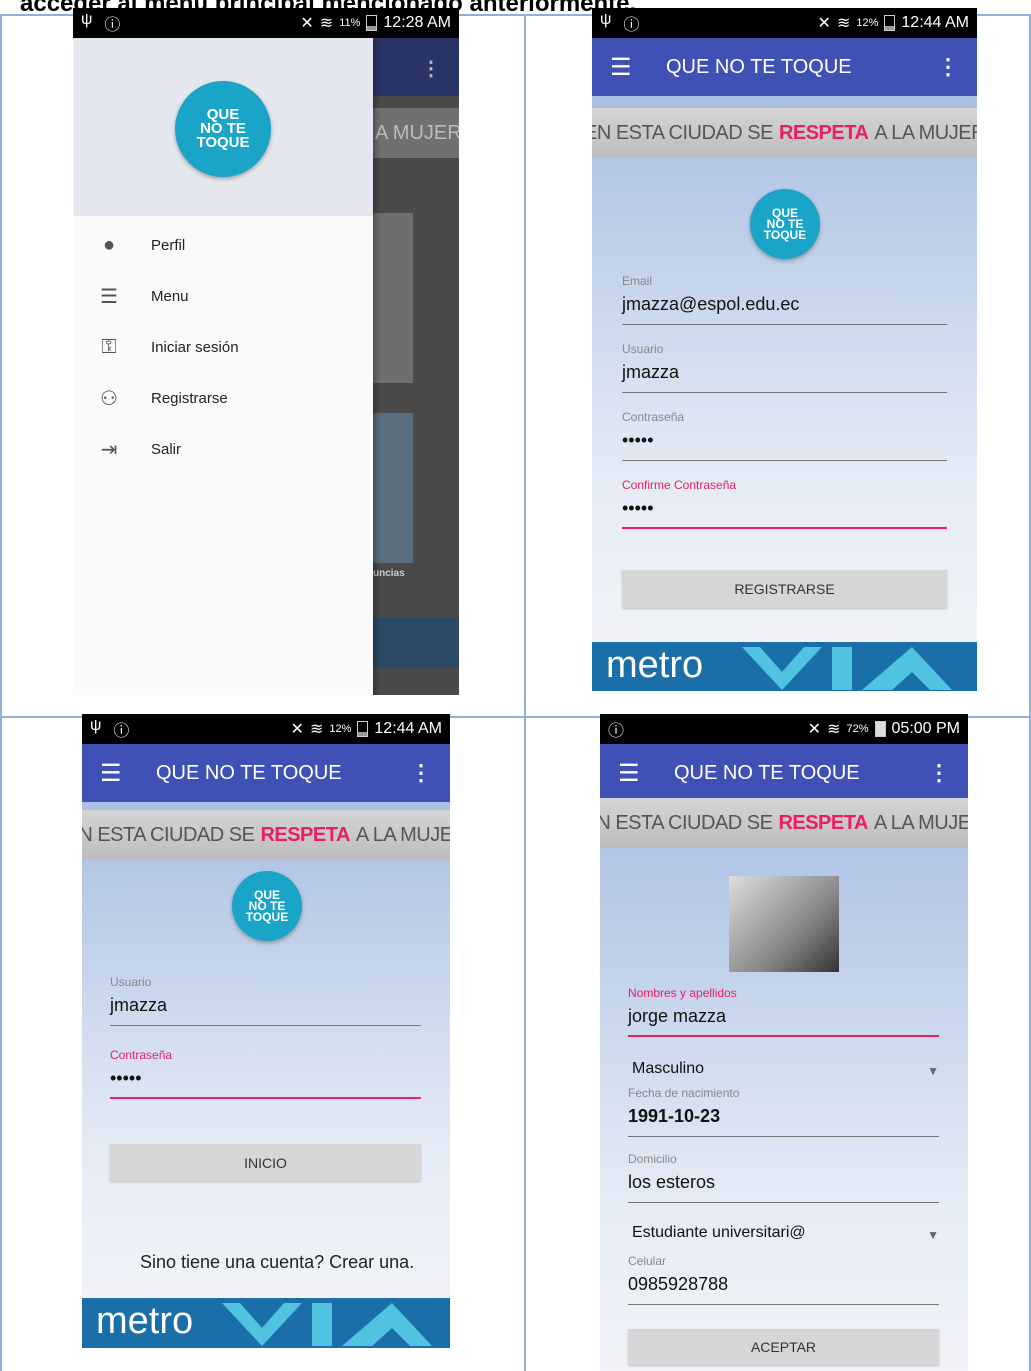 This screenshot has height=1371, width=1031. Describe the element at coordinates (265, 1162) in the screenshot. I see `inicio-button: INICIO` at that location.